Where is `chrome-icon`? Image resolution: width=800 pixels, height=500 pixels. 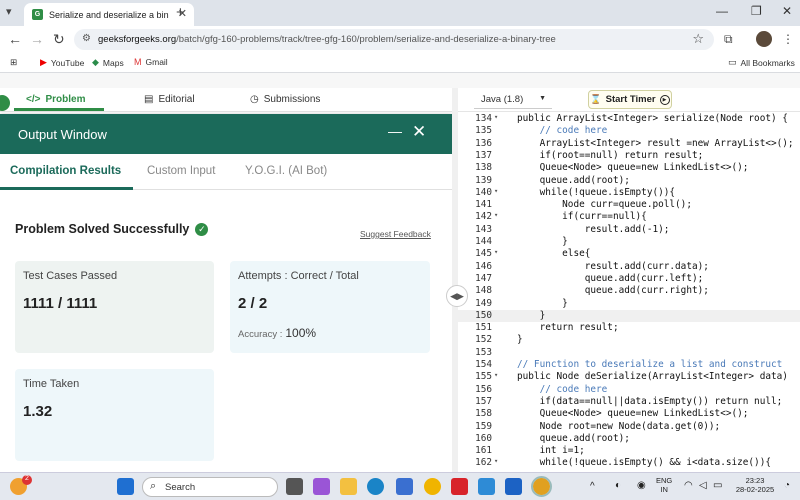
chrome-icon is located at coordinates (541, 486).